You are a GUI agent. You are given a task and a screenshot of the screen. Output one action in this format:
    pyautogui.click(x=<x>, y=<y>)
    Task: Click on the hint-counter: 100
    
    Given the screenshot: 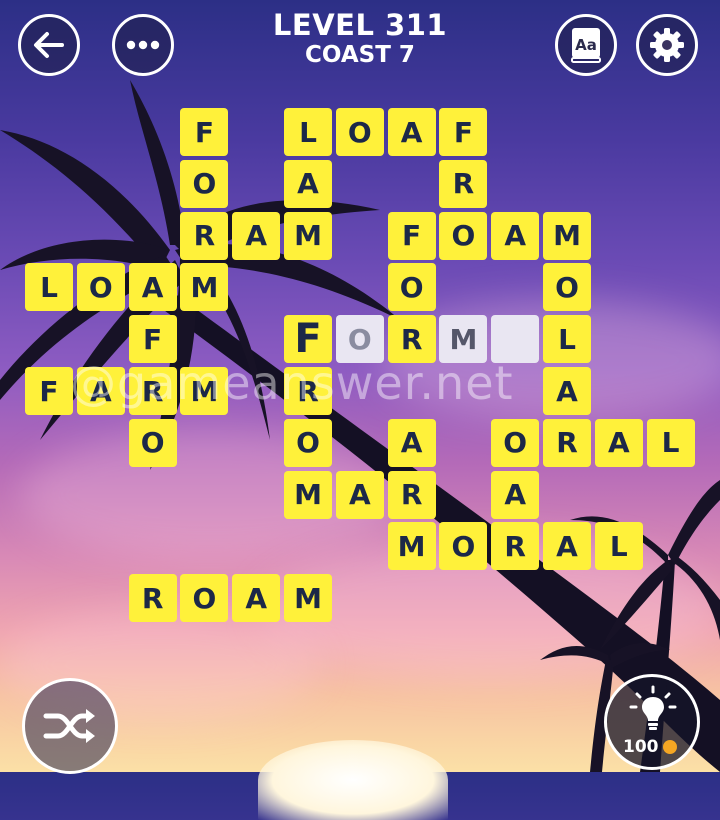 What is the action you would take?
    pyautogui.click(x=650, y=747)
    